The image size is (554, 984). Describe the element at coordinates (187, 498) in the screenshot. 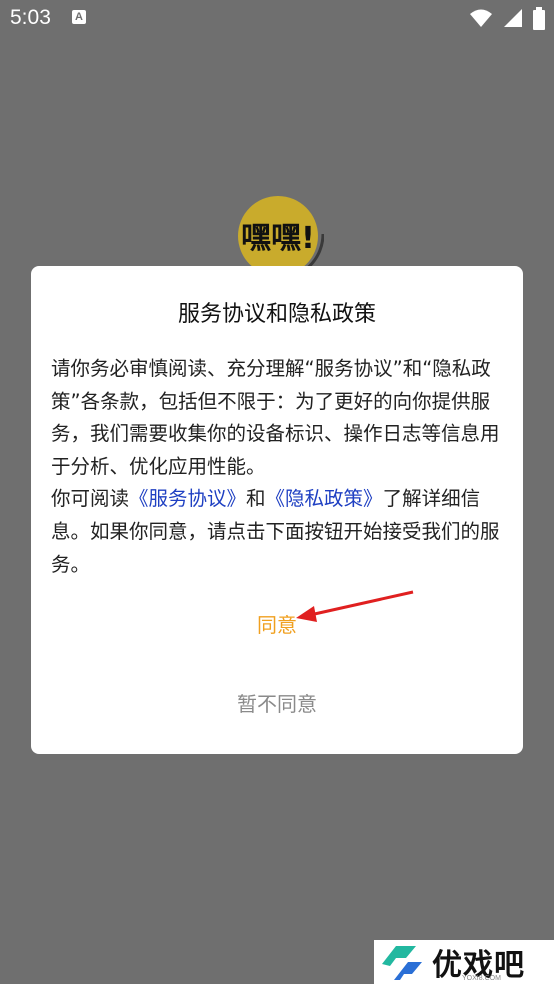

I see `service-agreement-link: 《服务协议》` at that location.